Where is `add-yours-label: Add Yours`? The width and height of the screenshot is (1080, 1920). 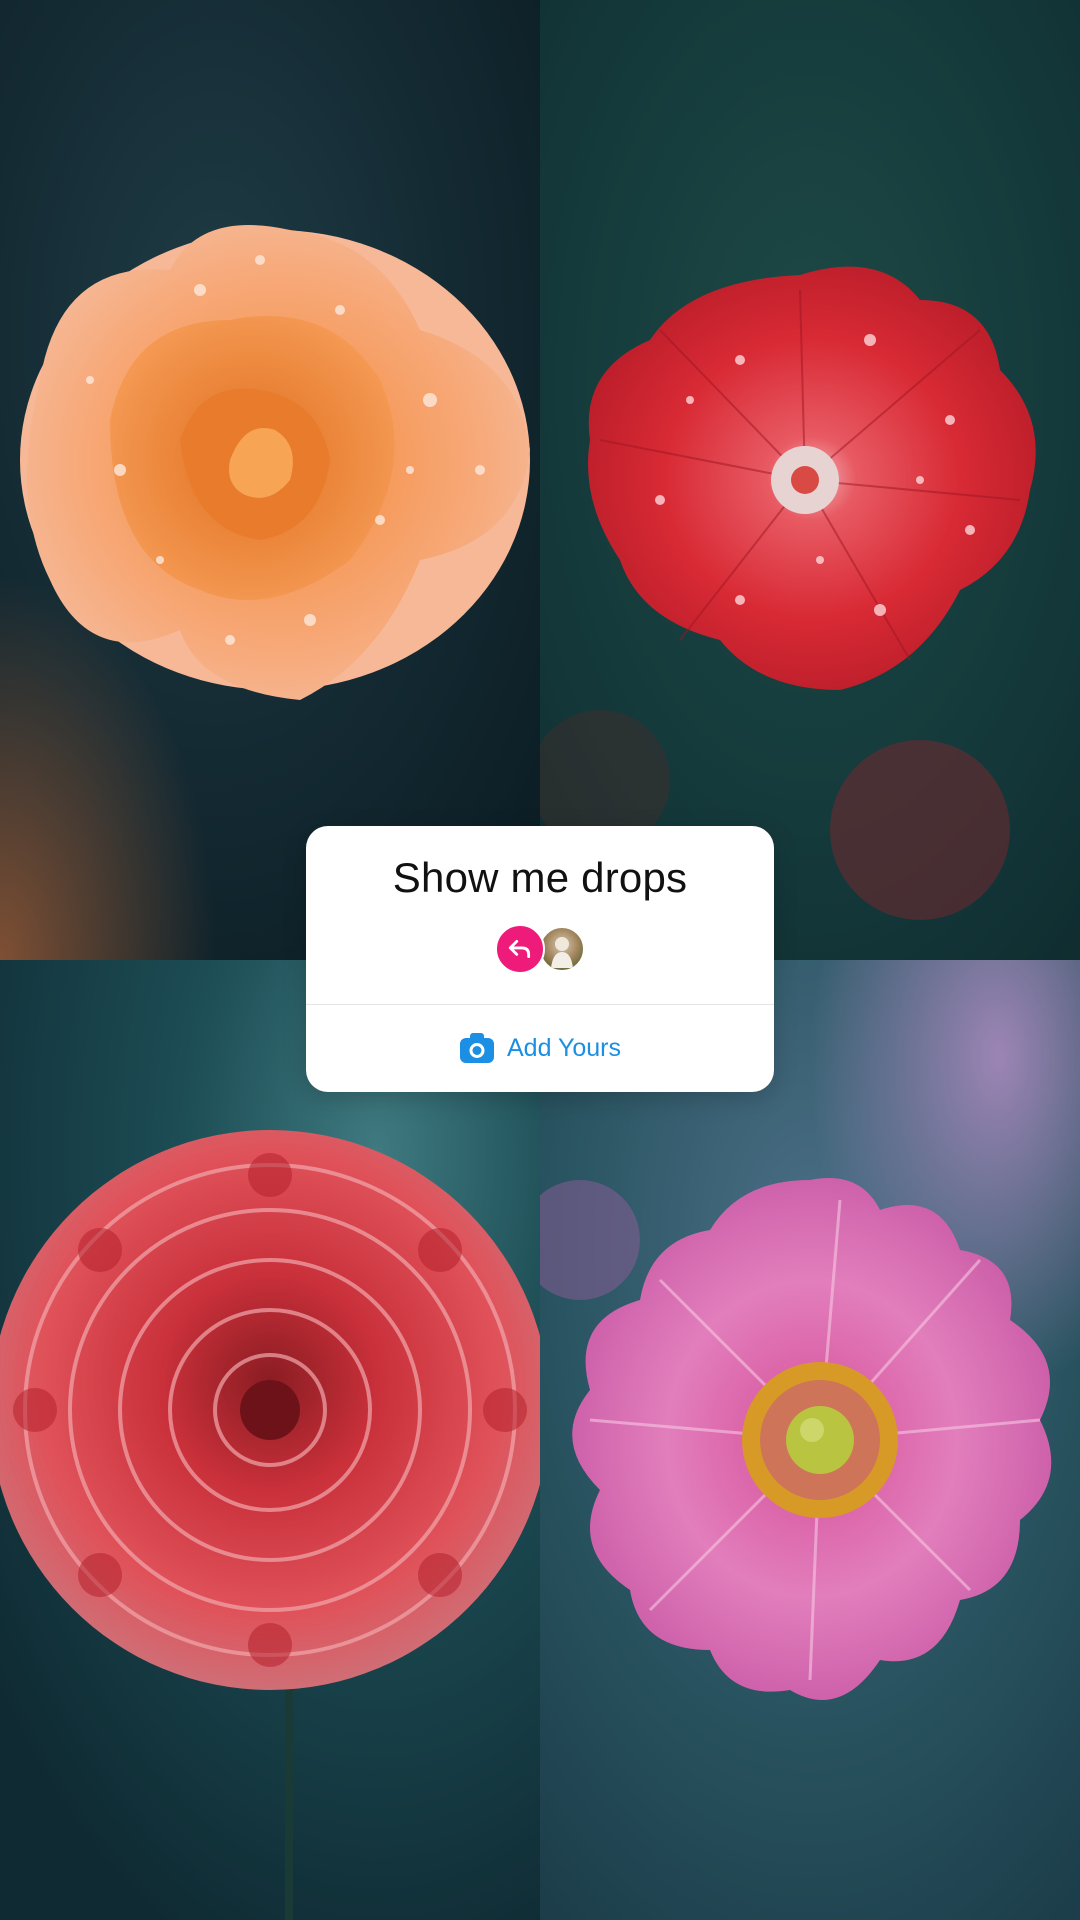
add-yours-label: Add Yours is located at coordinates (564, 1047).